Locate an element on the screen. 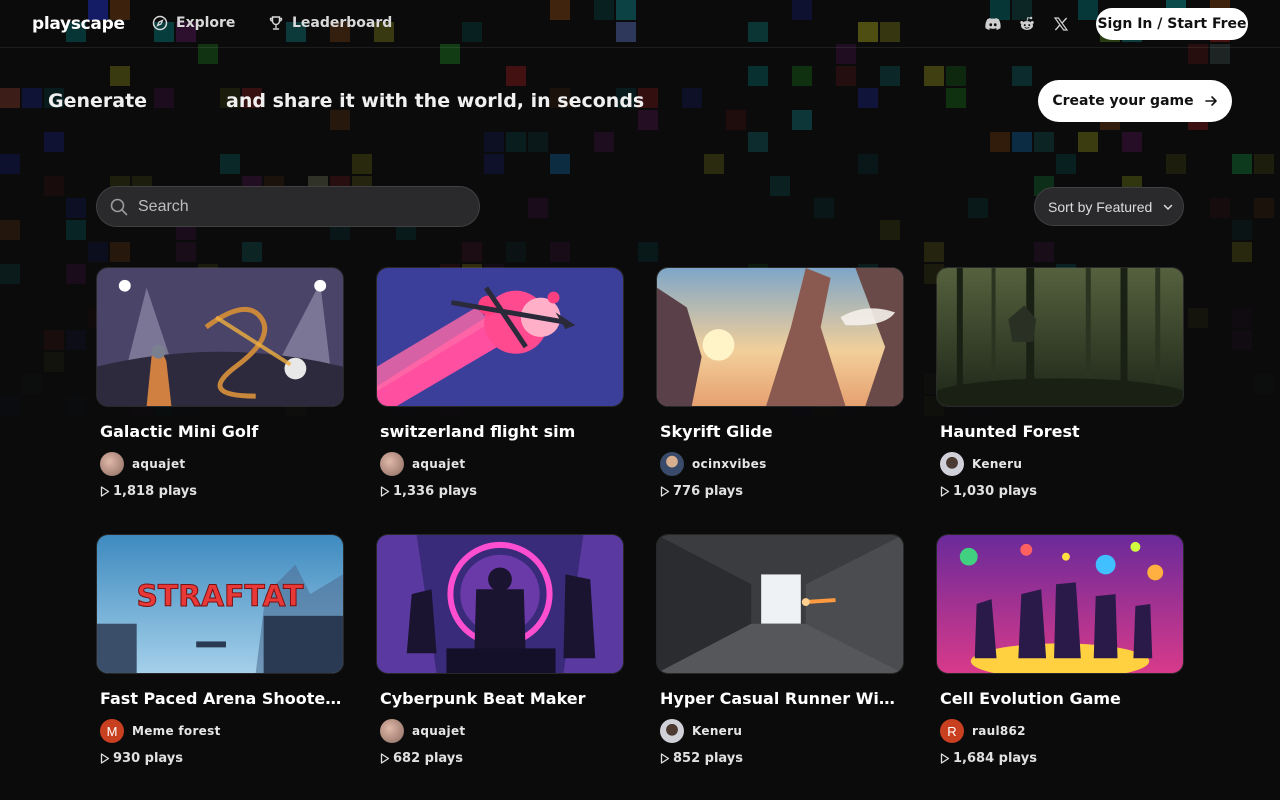 The width and height of the screenshot is (1280, 800). create-game-label: Create your game is located at coordinates (1123, 101).